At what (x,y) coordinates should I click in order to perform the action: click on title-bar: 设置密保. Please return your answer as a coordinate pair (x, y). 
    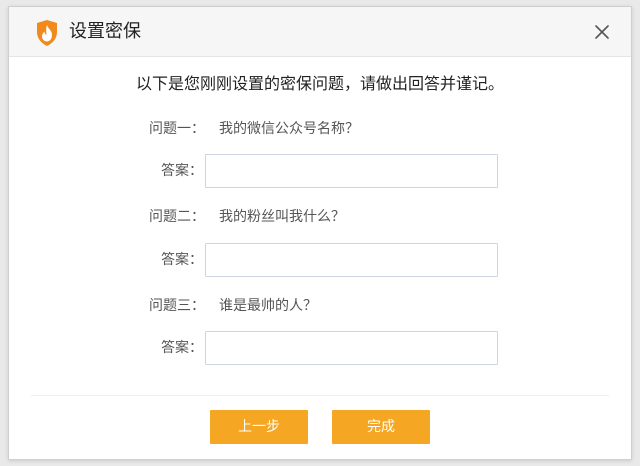
    Looking at the image, I should click on (320, 32).